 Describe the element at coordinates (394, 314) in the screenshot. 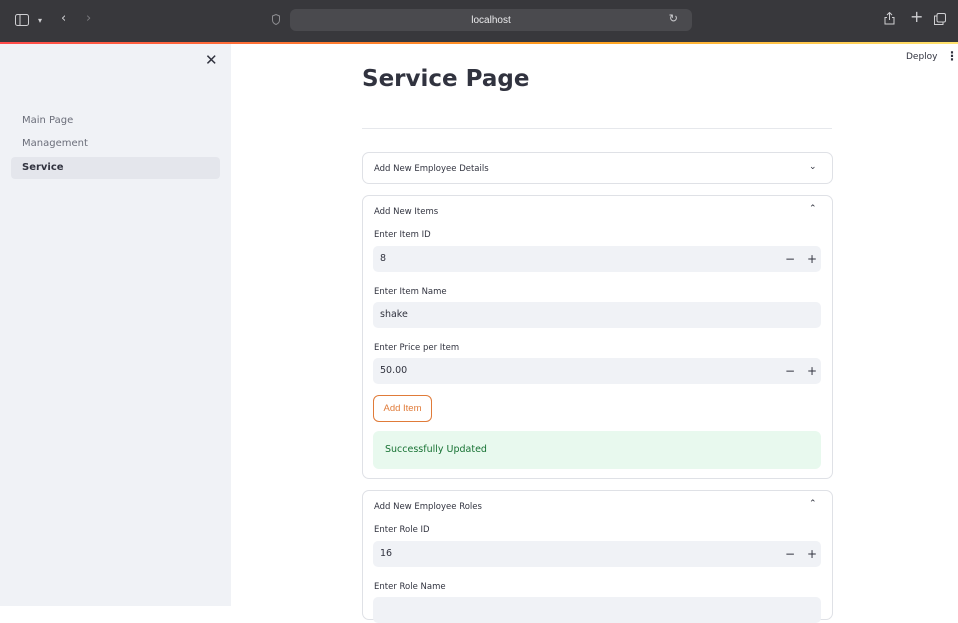

I see `item-name-value: shake` at that location.